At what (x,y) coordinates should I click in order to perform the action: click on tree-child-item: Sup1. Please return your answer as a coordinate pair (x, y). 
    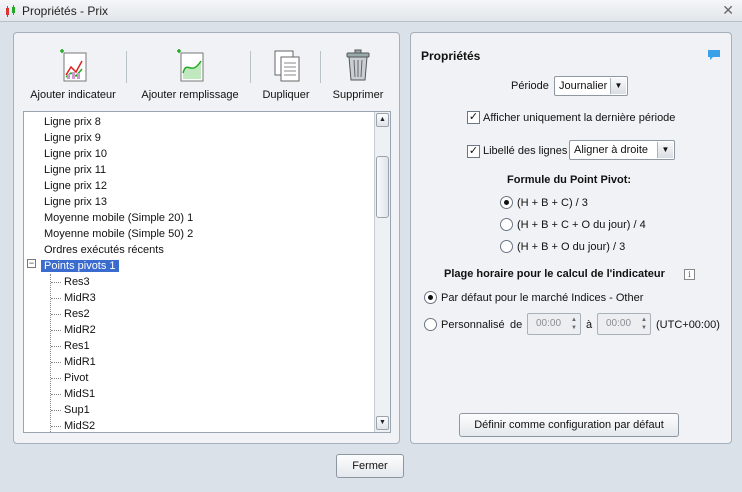
    Looking at the image, I should click on (77, 410).